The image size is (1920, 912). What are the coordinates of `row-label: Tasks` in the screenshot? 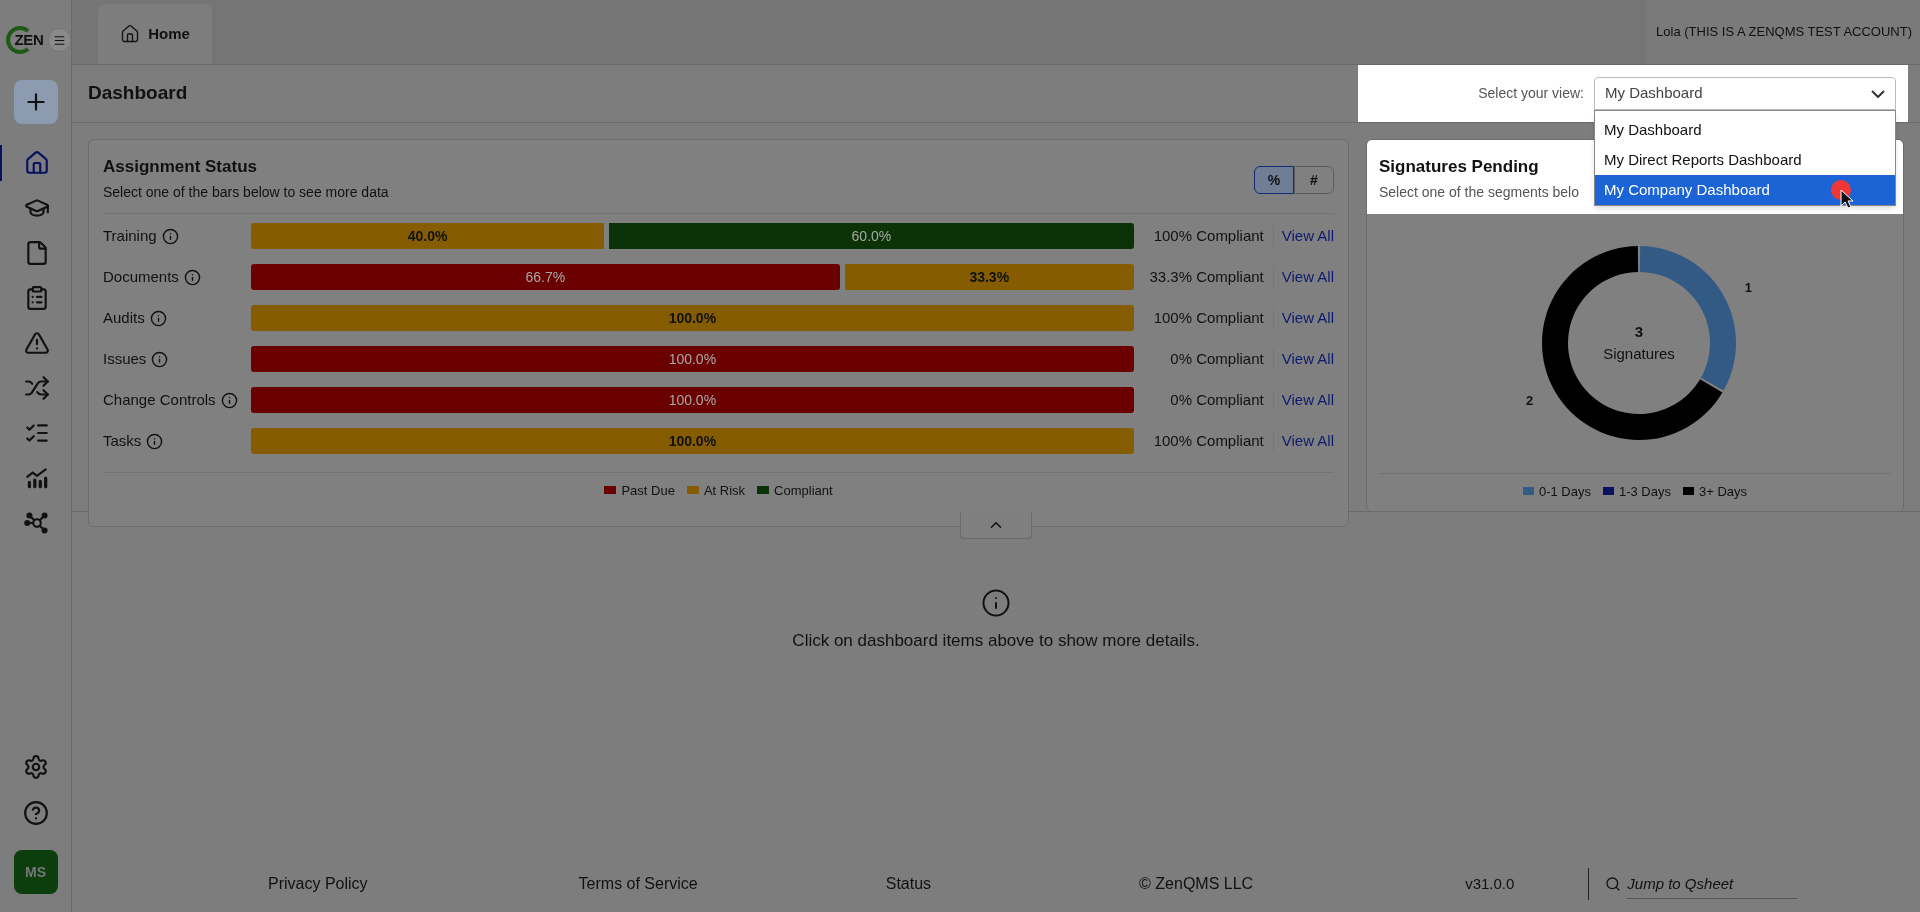 It's located at (122, 440).